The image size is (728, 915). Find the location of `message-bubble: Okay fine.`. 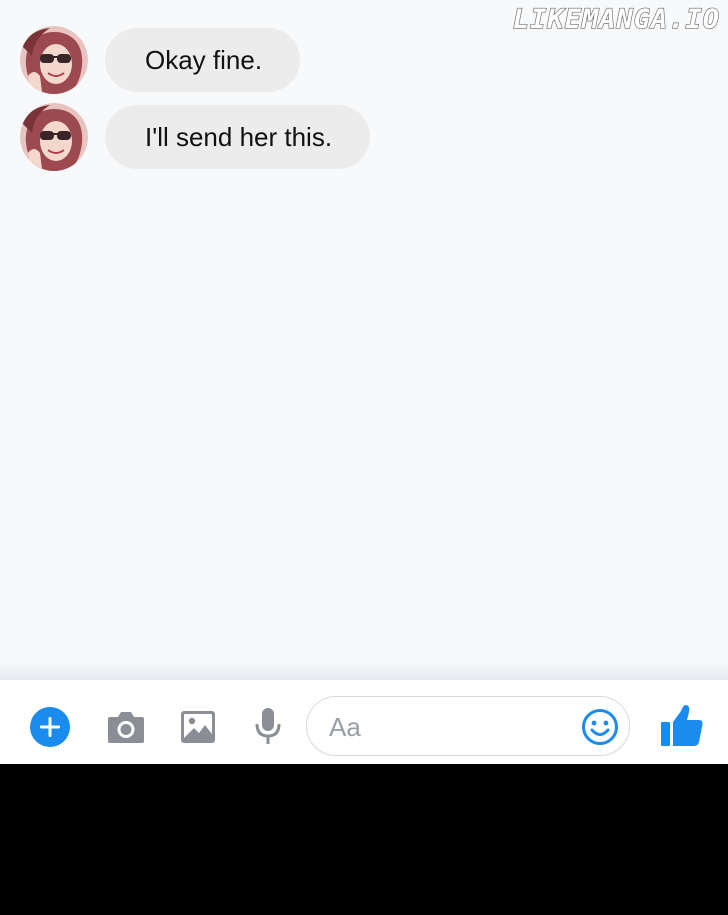

message-bubble: Okay fine. is located at coordinates (203, 60).